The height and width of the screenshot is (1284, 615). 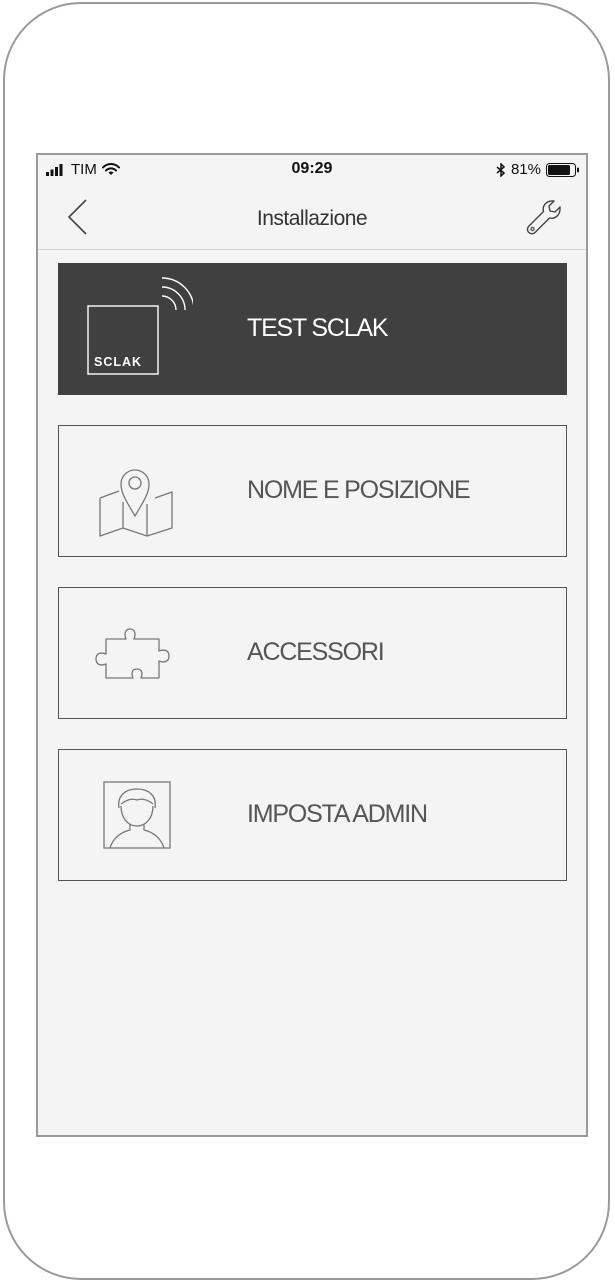 I want to click on menu-item-label: IMPOSTA ADMIN, so click(x=337, y=814).